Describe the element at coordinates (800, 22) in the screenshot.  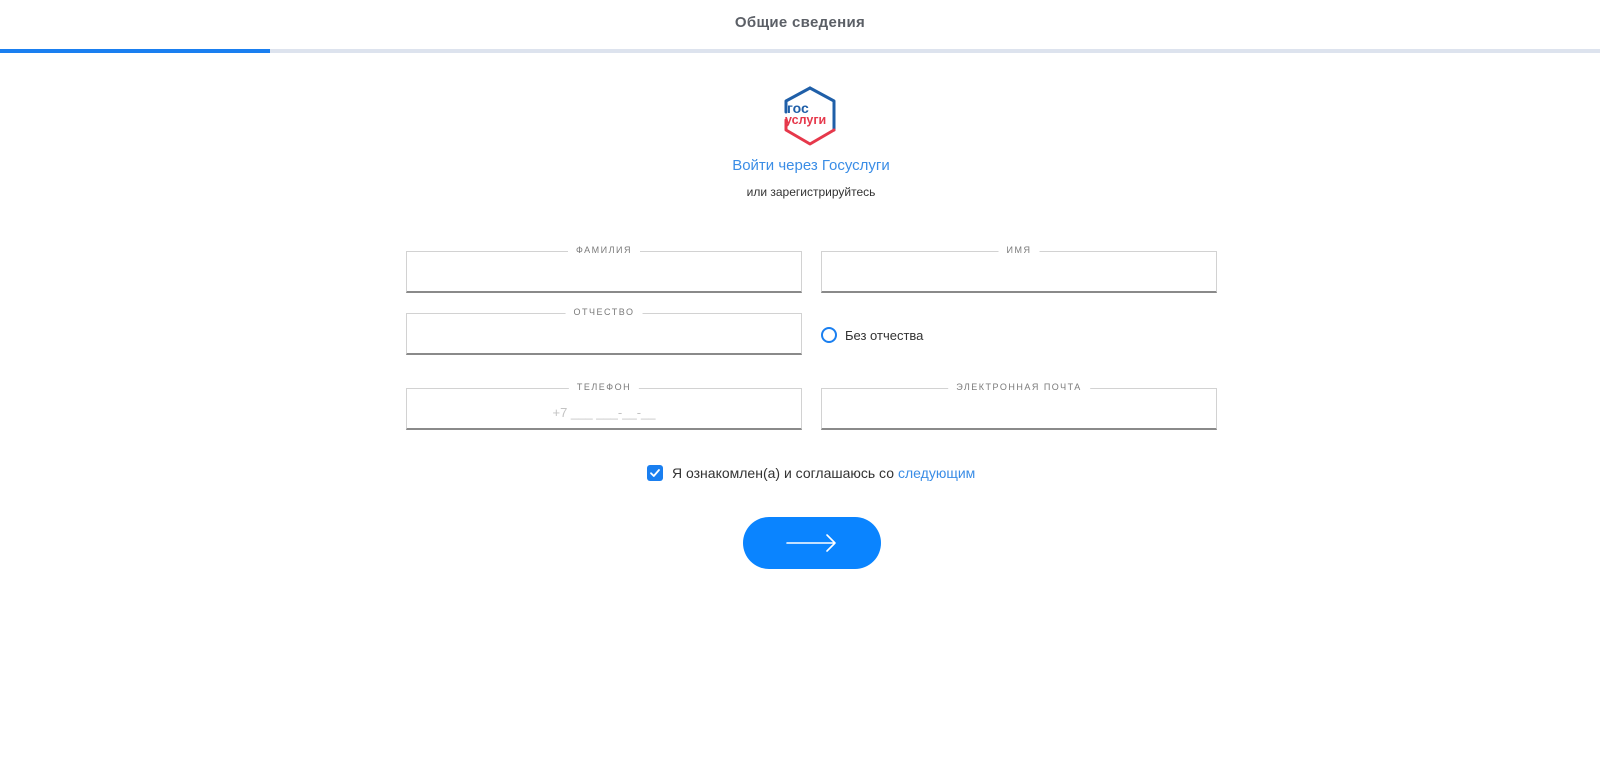
I see `page-title: Общие сведения` at that location.